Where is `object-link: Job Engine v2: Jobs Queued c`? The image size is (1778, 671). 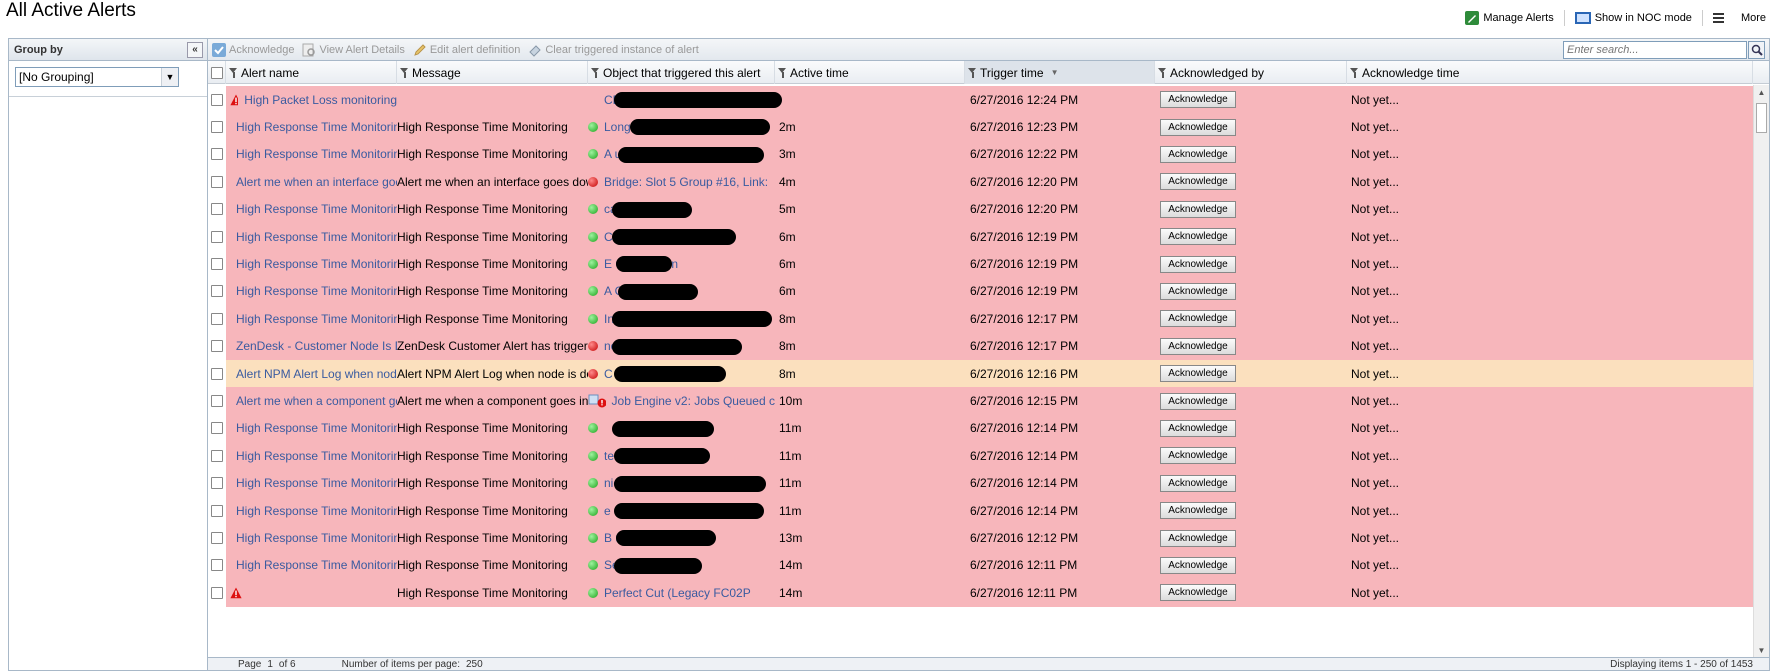 object-link: Job Engine v2: Jobs Queued c is located at coordinates (693, 401).